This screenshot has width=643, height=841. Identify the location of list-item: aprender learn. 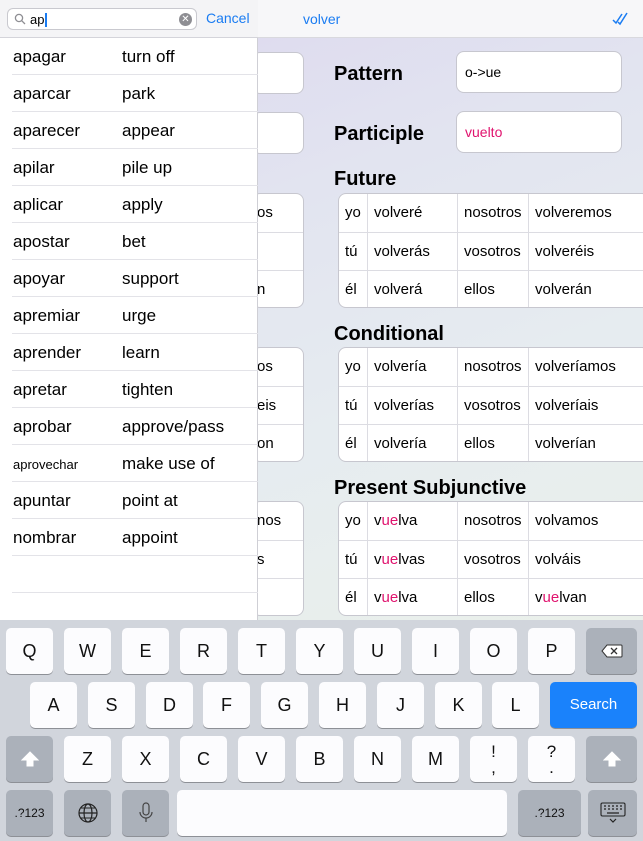
(129, 352).